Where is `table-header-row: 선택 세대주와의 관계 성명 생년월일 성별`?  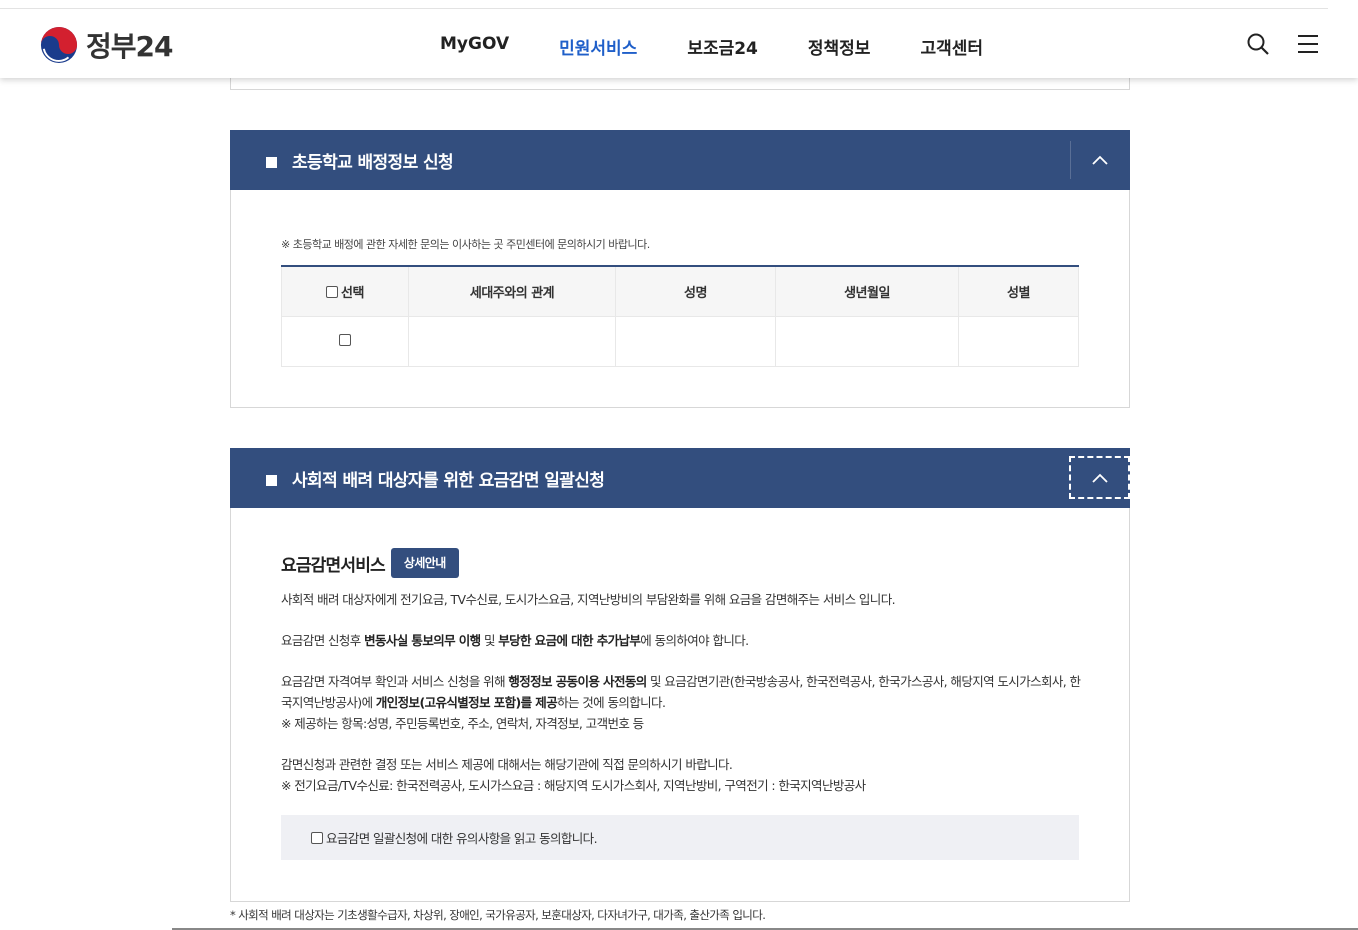
table-header-row: 선택 세대주와의 관계 성명 생년월일 성별 is located at coordinates (680, 291).